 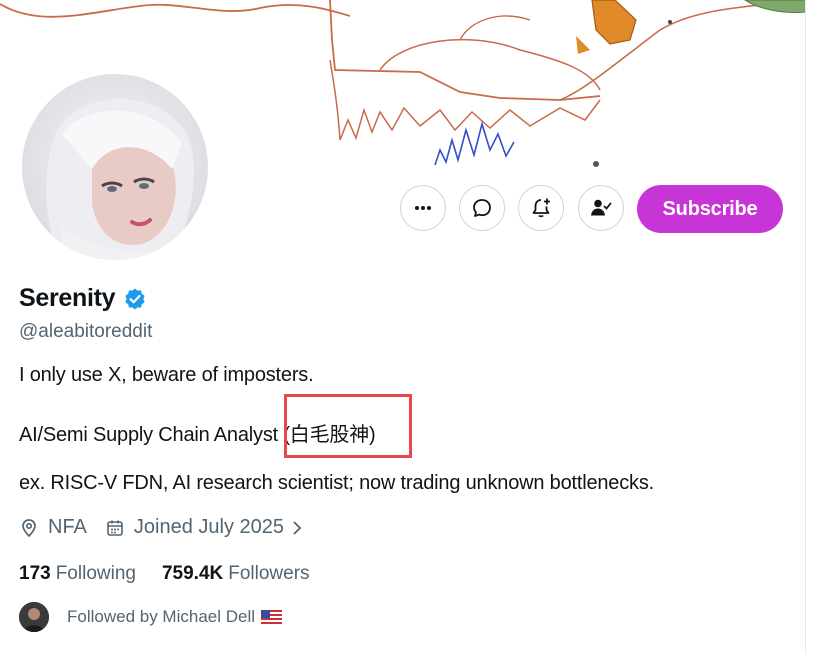 I want to click on location-text: NFA, so click(x=67, y=527).